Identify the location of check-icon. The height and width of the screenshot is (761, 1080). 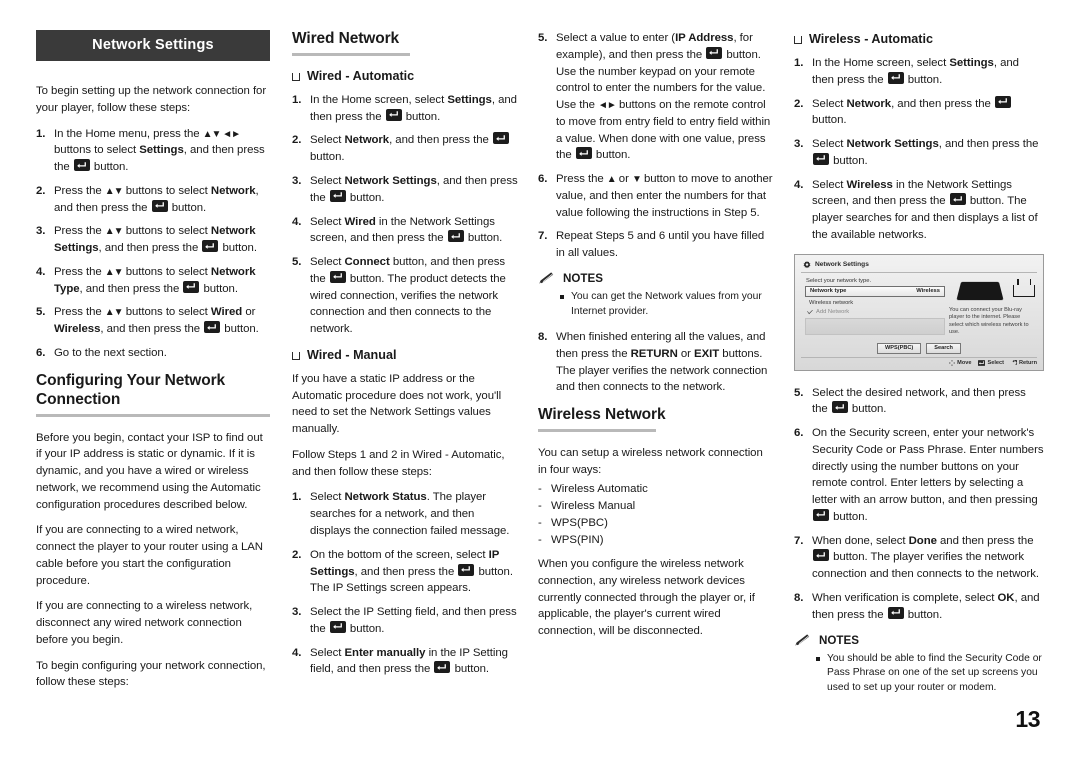
(810, 311).